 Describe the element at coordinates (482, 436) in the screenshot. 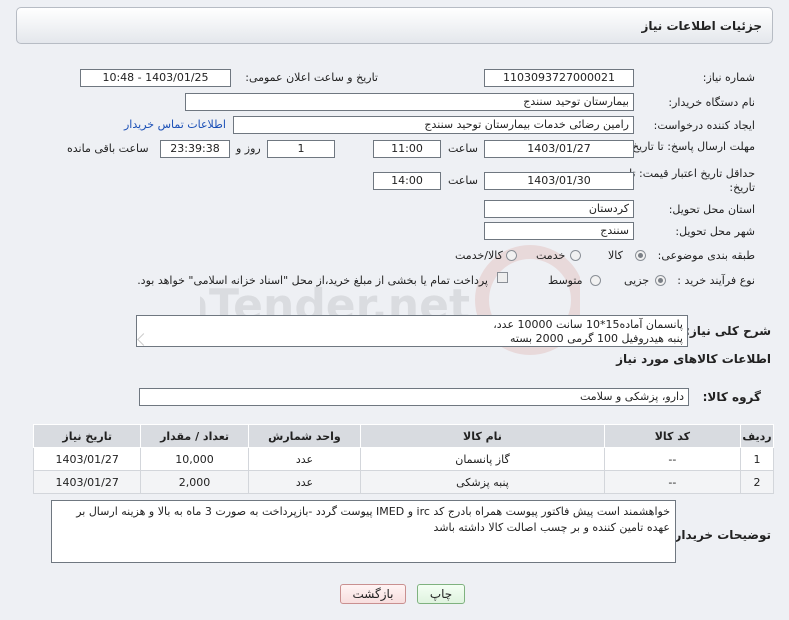

I see `col-name: نام کالا` at that location.